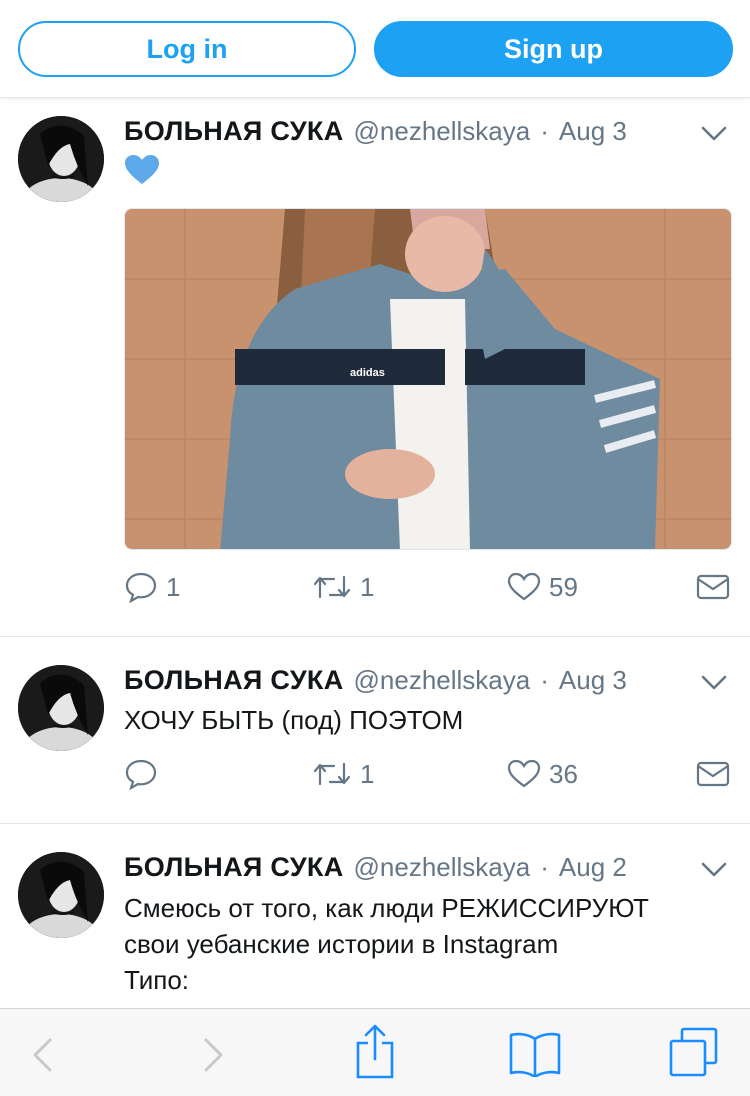 This screenshot has width=750, height=1096. Describe the element at coordinates (142, 170) in the screenshot. I see `blue-heart-icon` at that location.